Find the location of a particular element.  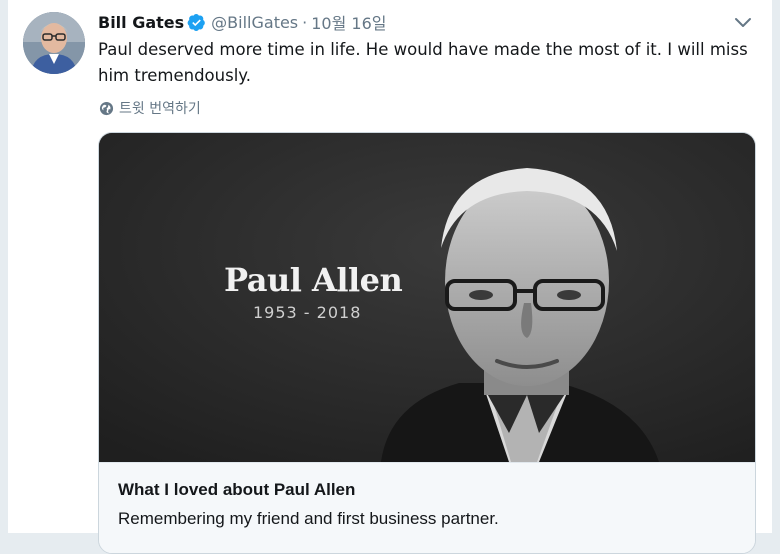

chevron-down-icon is located at coordinates (743, 22).